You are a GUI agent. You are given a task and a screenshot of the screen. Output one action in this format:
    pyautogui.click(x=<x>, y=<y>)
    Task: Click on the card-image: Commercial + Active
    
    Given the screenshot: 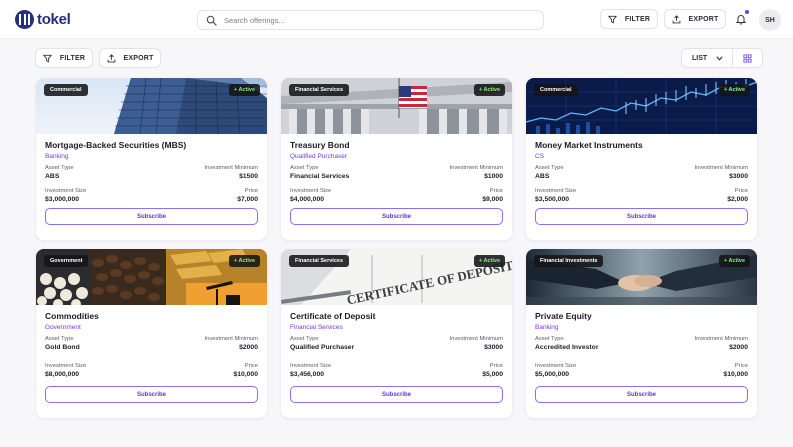 What is the action you would take?
    pyautogui.click(x=151, y=106)
    